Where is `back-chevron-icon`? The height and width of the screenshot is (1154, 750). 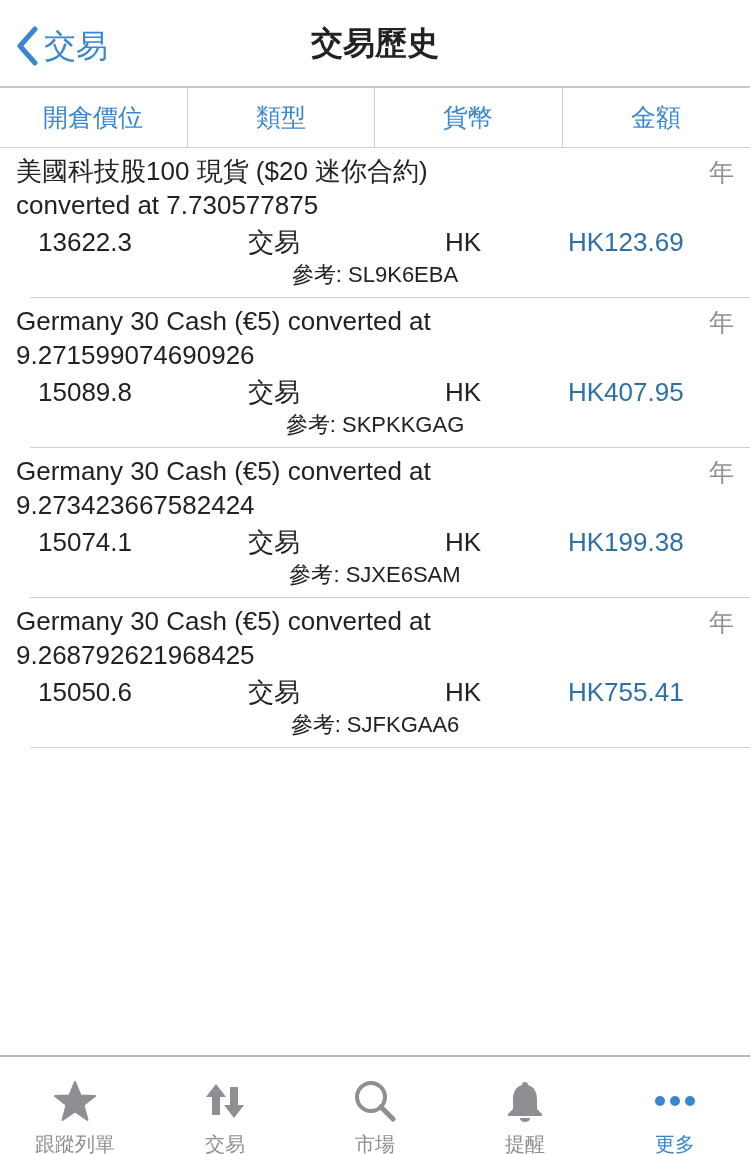
back-chevron-icon is located at coordinates (27, 46).